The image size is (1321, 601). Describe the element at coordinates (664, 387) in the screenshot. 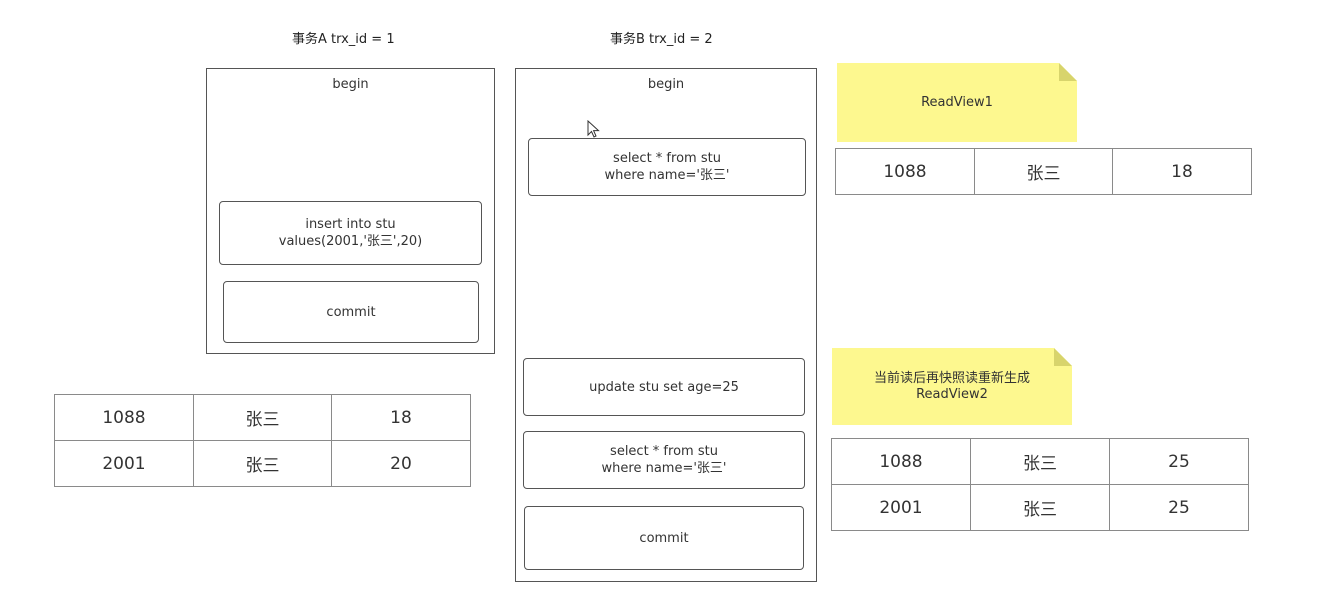

I see `tx-b-update-step: update stu set age=25` at that location.